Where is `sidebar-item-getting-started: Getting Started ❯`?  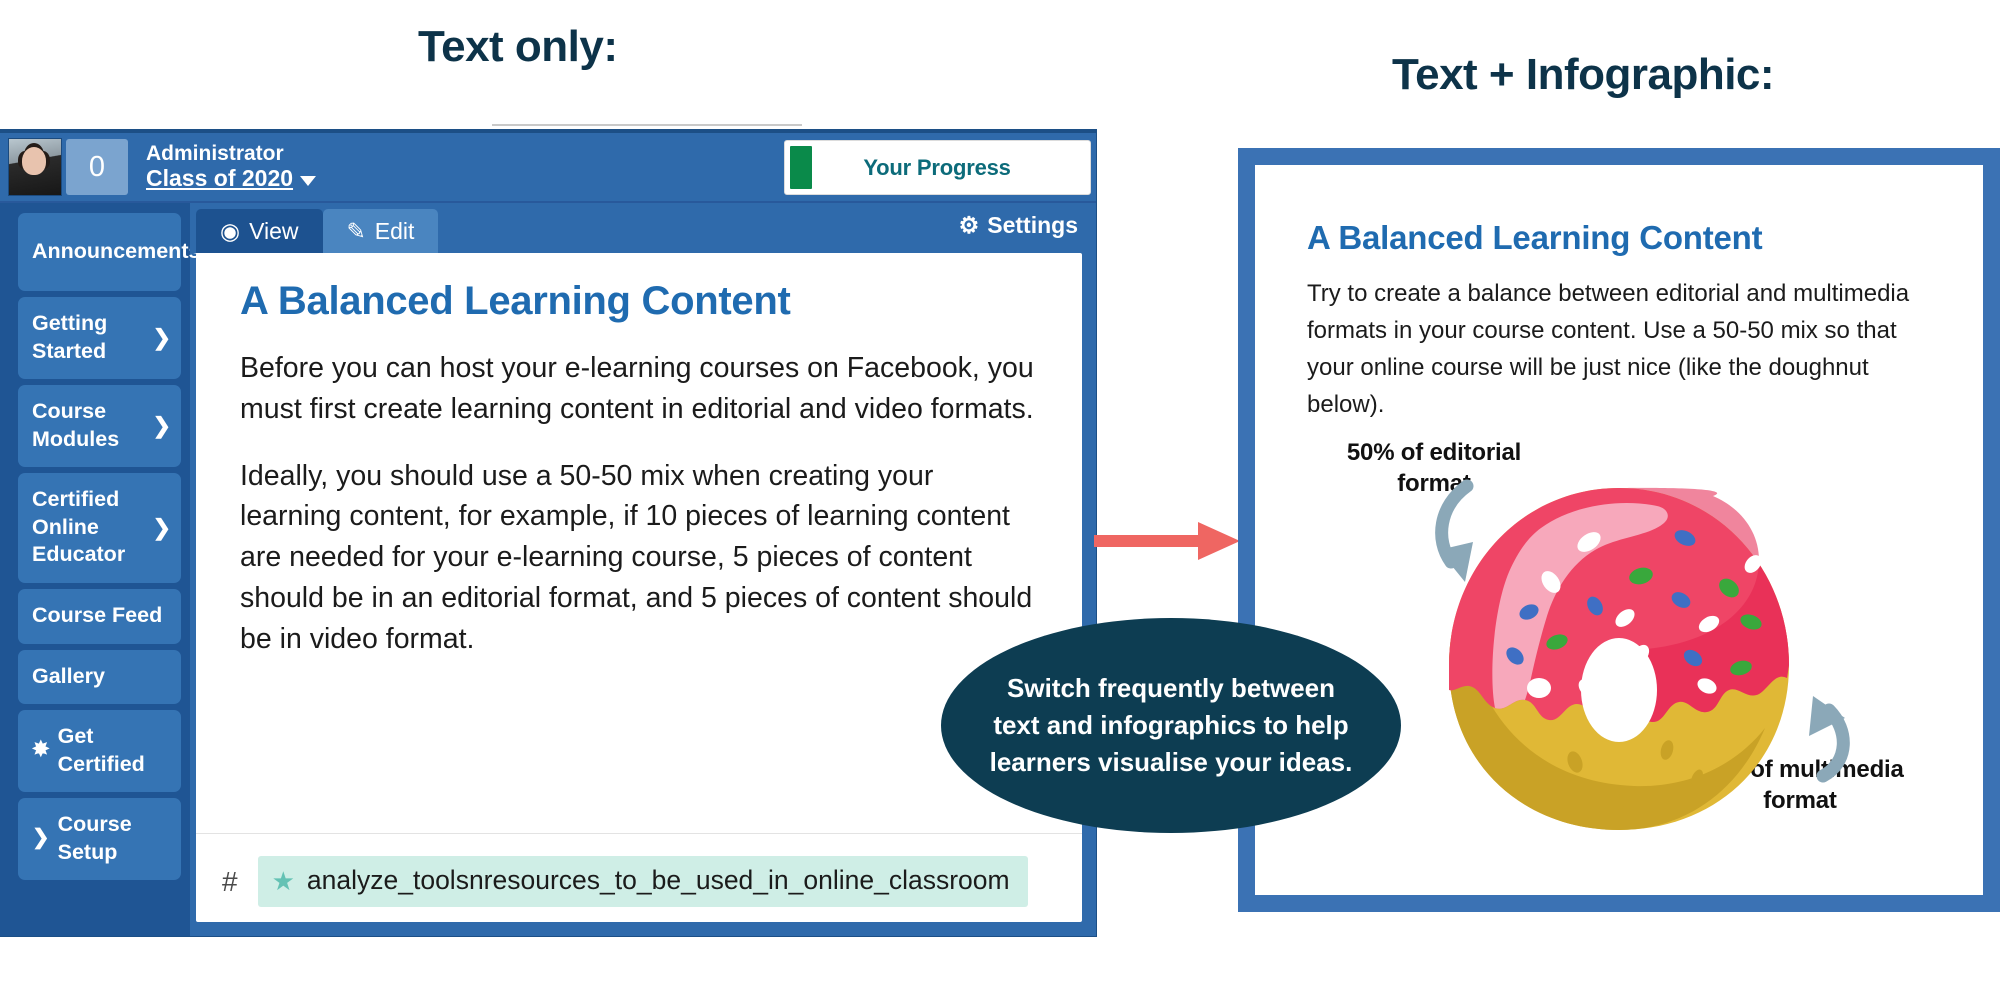
sidebar-item-getting-started: Getting Started ❯ is located at coordinates (99, 338).